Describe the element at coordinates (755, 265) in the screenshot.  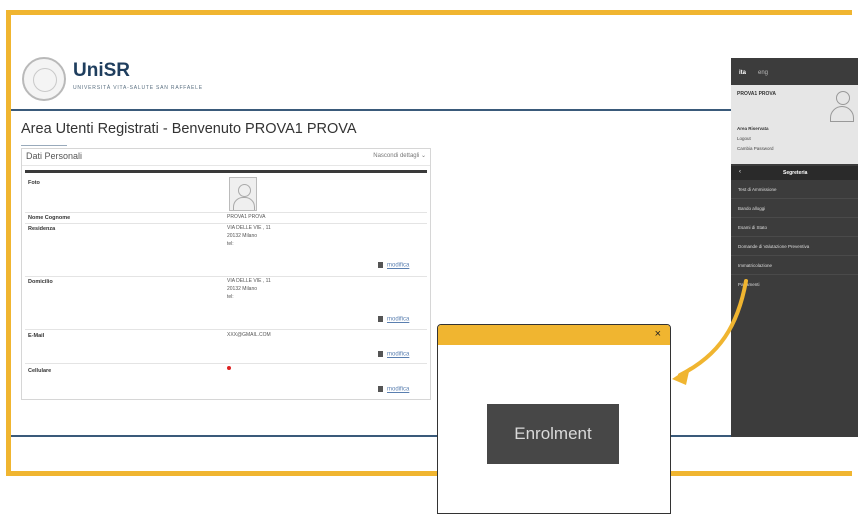
I see `sidebar-item-label: Immatricolazione` at that location.